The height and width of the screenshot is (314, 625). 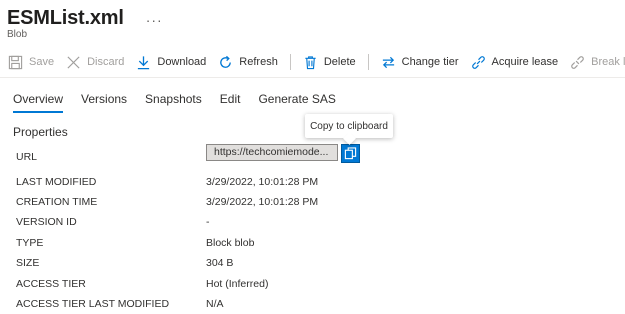 What do you see at coordinates (182, 62) in the screenshot?
I see `download-label: Download` at bounding box center [182, 62].